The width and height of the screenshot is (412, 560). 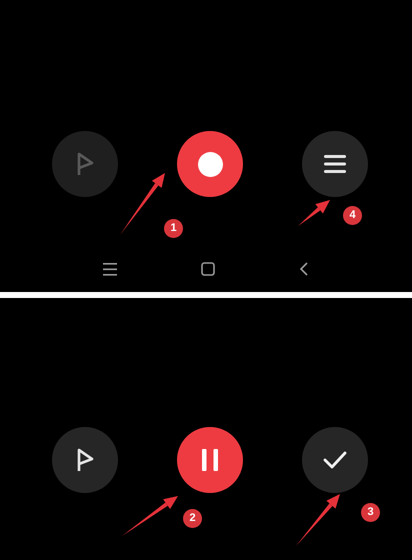 What do you see at coordinates (210, 460) in the screenshot?
I see `pause-icon` at bounding box center [210, 460].